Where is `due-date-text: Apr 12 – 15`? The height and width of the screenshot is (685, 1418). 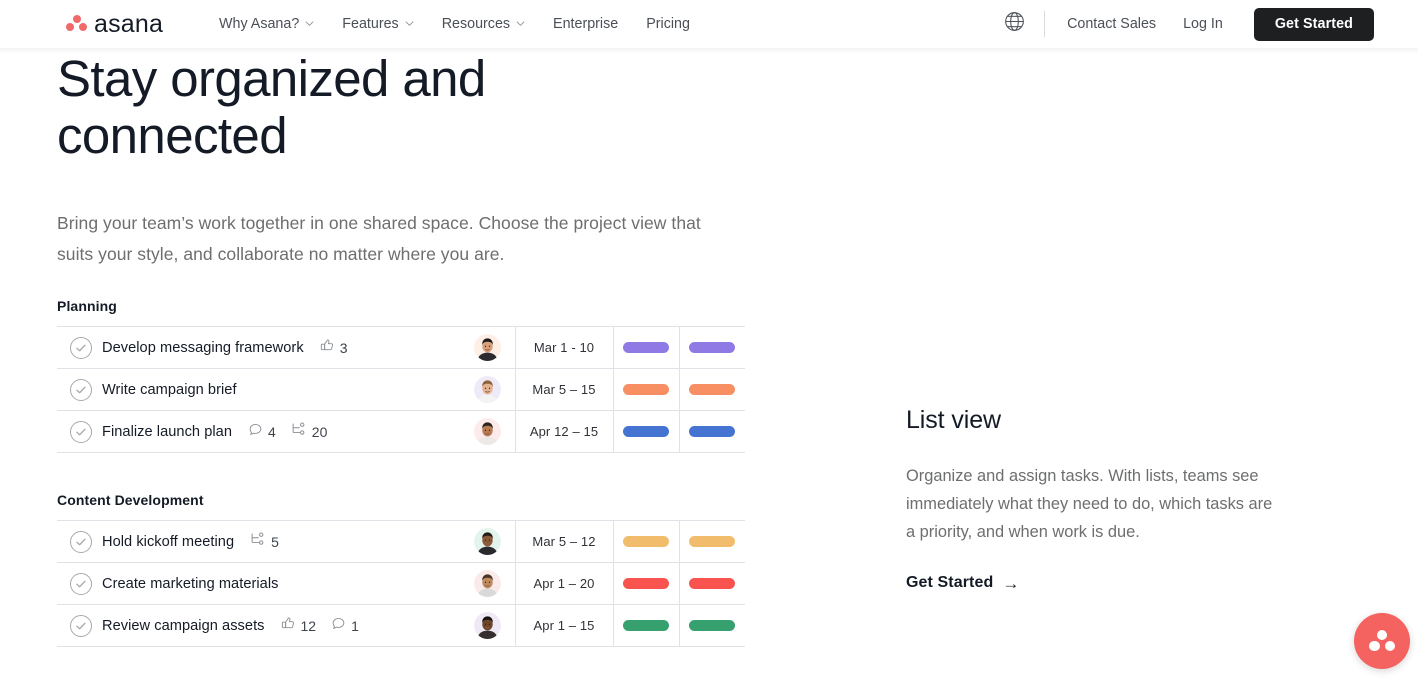 due-date-text: Apr 12 – 15 is located at coordinates (564, 431).